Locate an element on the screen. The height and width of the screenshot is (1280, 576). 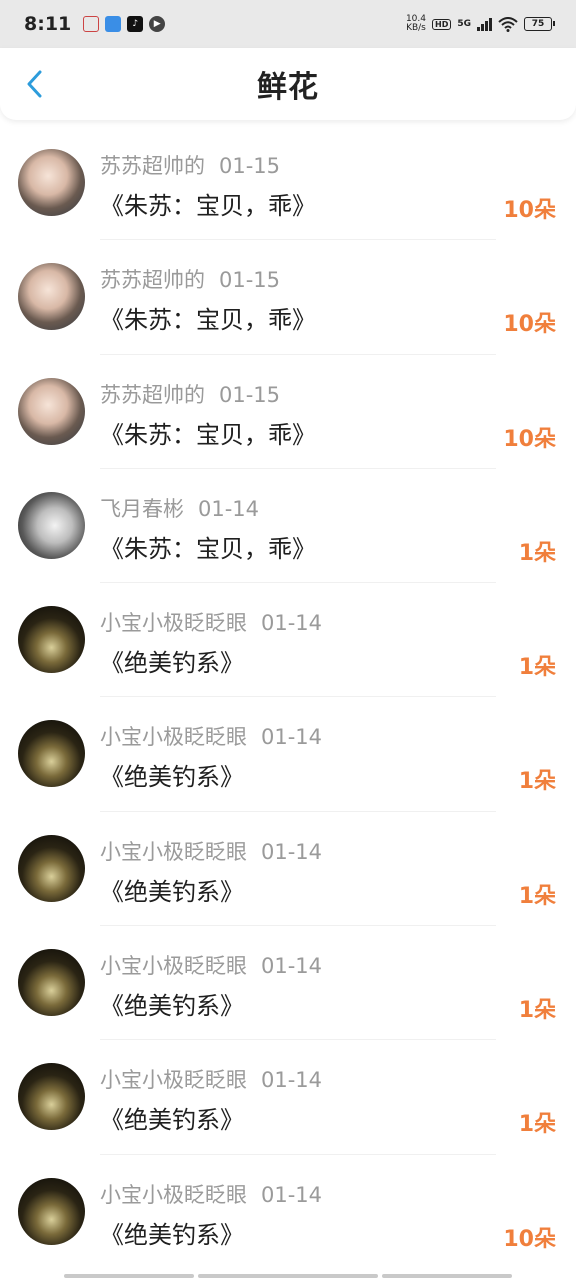
tiktok-app-icon: ♪ is located at coordinates (135, 24).